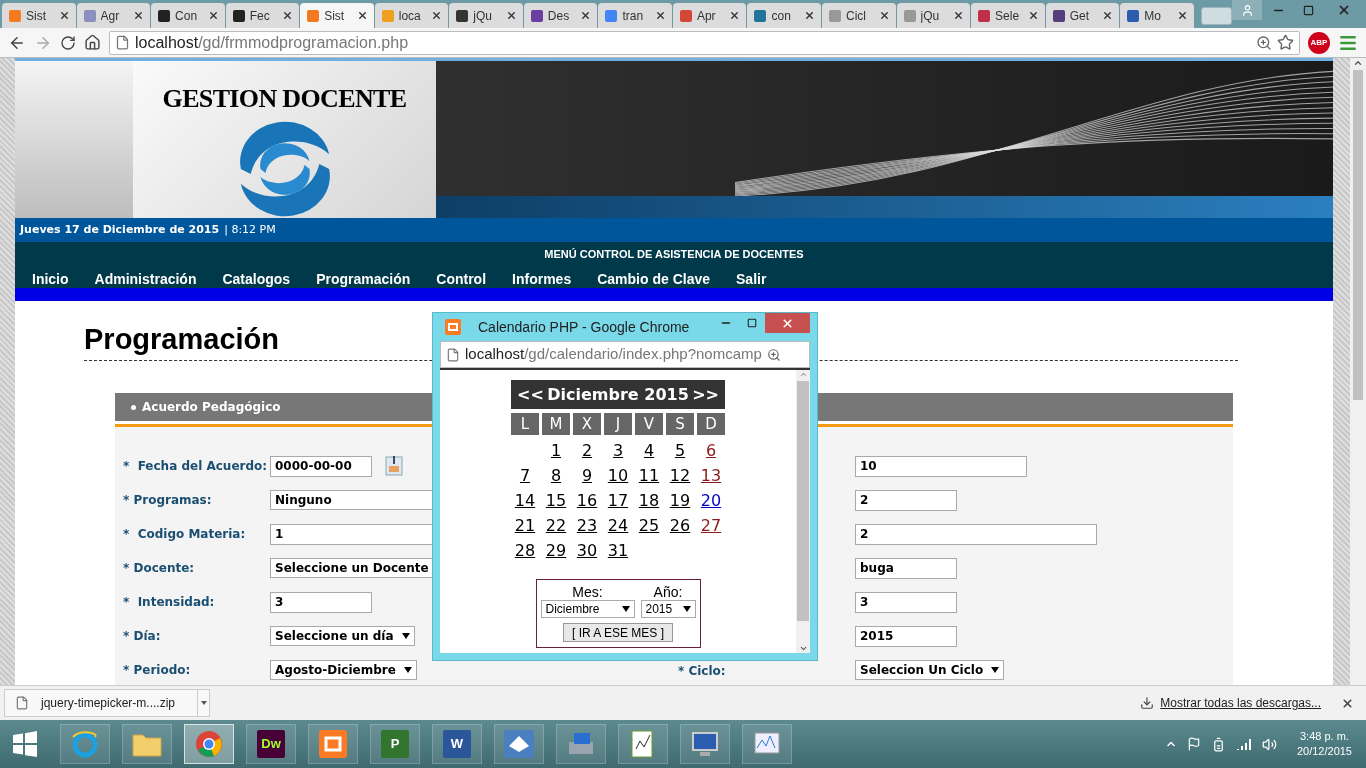 This screenshot has width=1366, height=768. What do you see at coordinates (107, 703) in the screenshot?
I see `download-item: jquery-timepicker-m....zip` at bounding box center [107, 703].